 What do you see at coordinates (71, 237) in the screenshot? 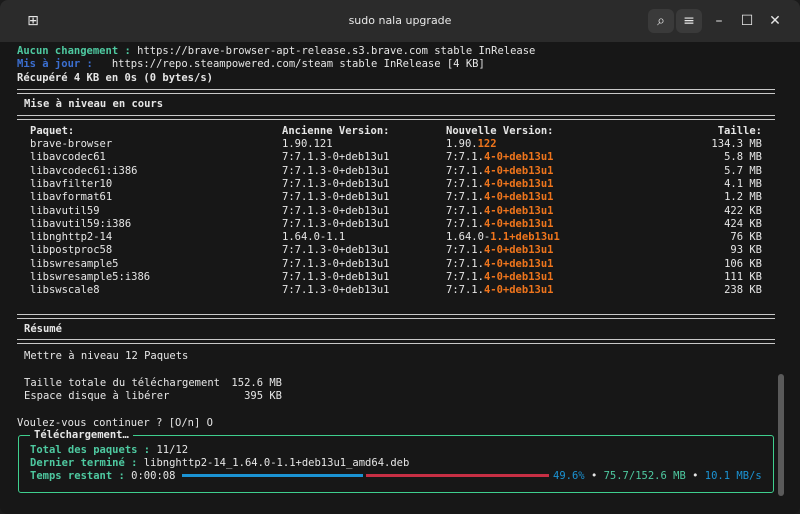
I see `package-name: libnghttp2-14` at bounding box center [71, 237].